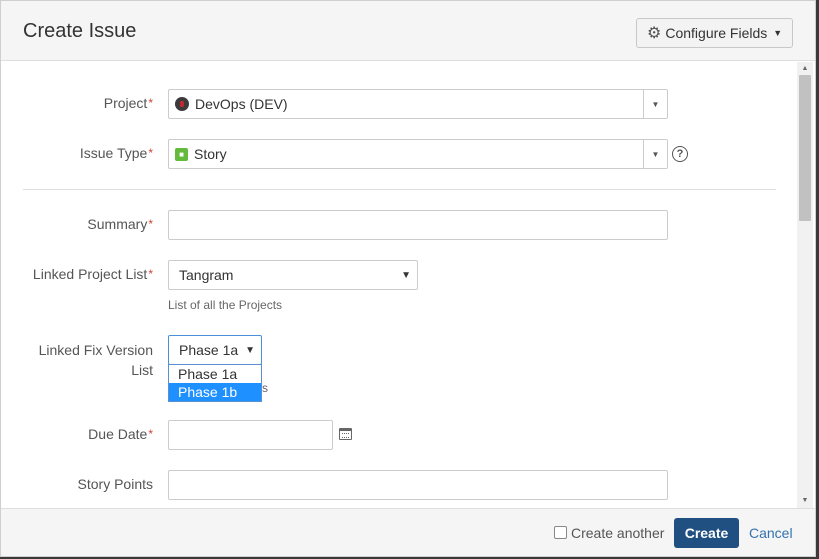  What do you see at coordinates (181, 154) in the screenshot?
I see `story-icon: ■` at bounding box center [181, 154].